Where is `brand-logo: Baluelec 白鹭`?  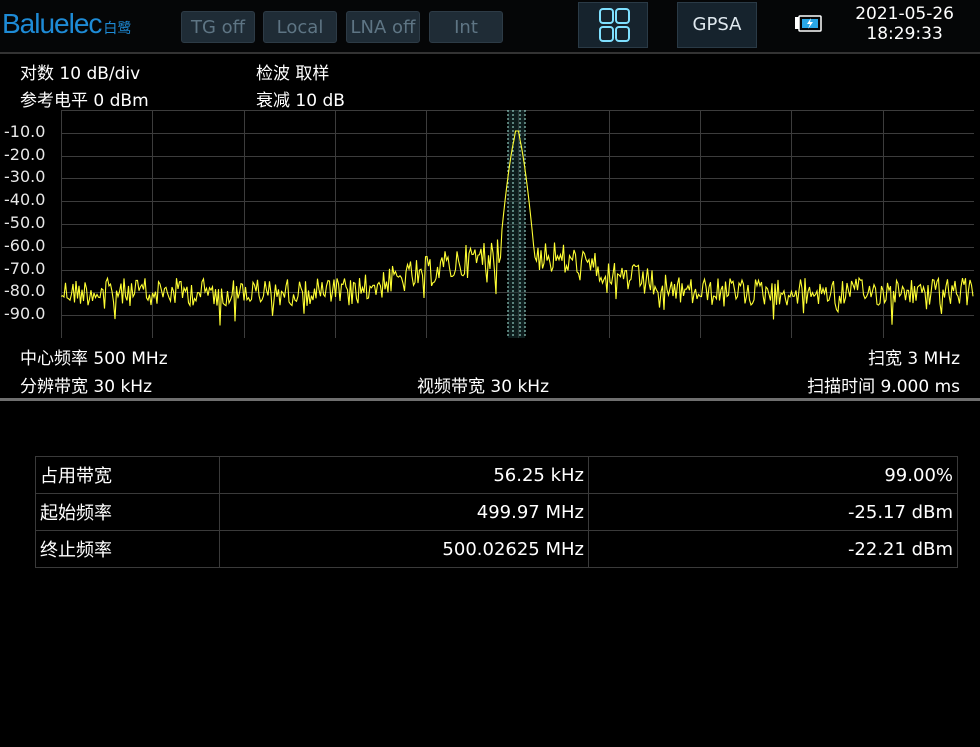 brand-logo: Baluelec 白鹭 is located at coordinates (66, 24).